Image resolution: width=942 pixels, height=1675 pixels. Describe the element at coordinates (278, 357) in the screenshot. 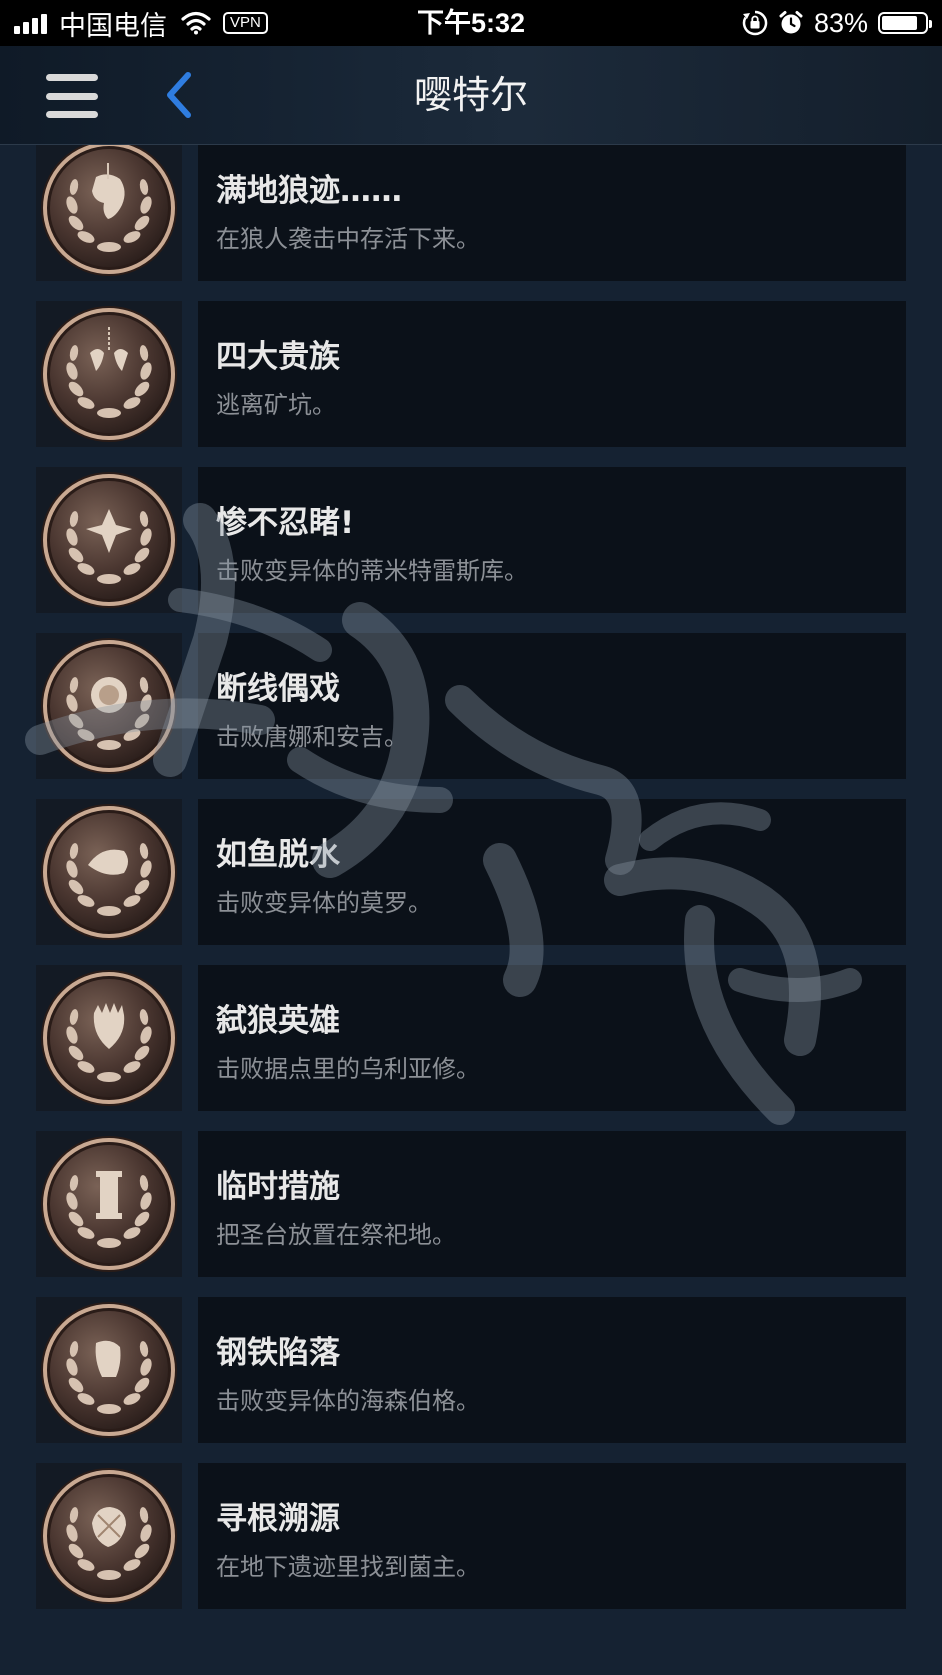

I see `achievement-title: 四大贵族` at that location.